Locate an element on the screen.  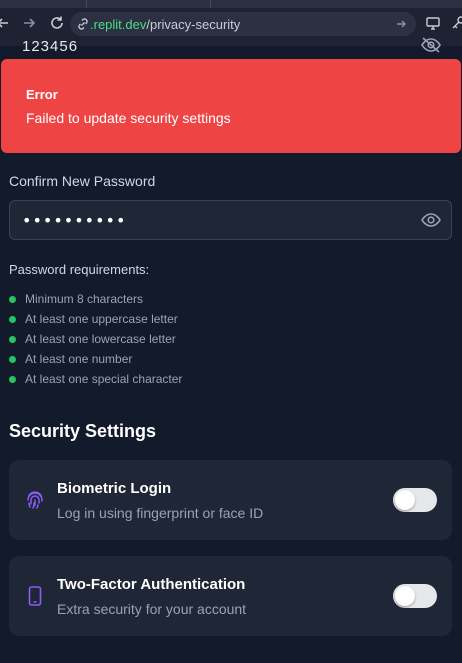
url-text: .replit.dev/privacy-security is located at coordinates (165, 24).